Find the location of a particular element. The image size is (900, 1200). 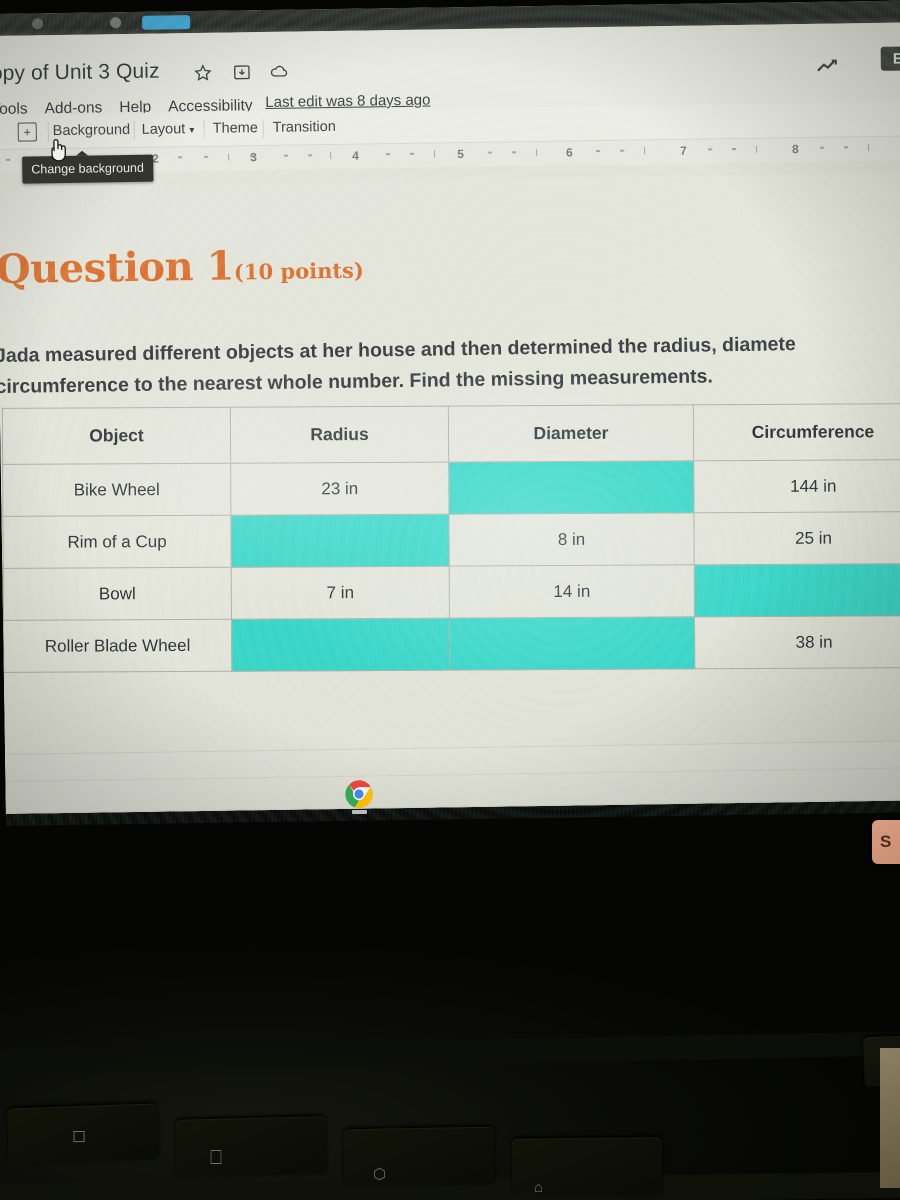

edge-object-right-lower is located at coordinates (890, 1118).